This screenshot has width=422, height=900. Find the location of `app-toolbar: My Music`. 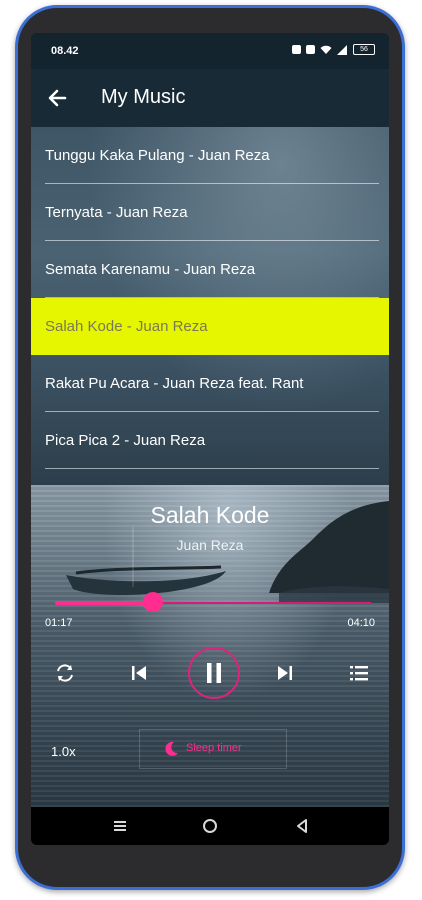

app-toolbar: My Music is located at coordinates (210, 98).